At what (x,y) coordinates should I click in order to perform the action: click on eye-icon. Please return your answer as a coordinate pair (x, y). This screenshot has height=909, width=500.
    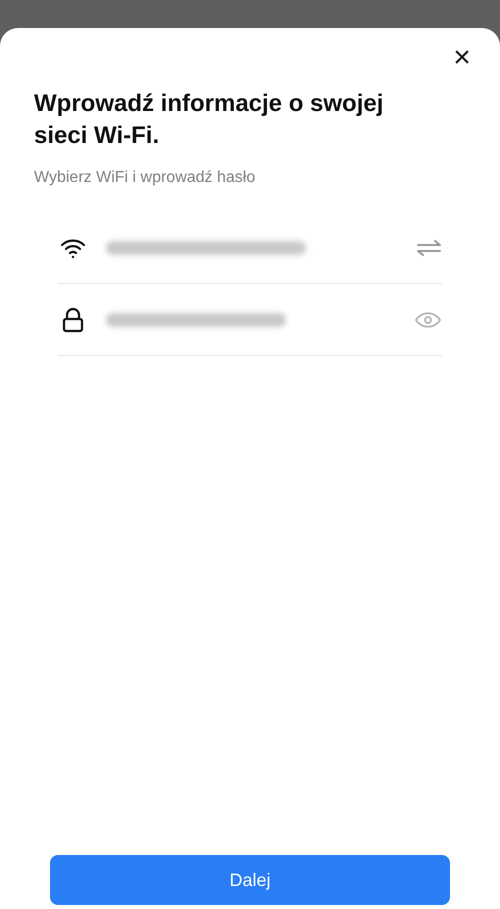
    Looking at the image, I should click on (428, 319).